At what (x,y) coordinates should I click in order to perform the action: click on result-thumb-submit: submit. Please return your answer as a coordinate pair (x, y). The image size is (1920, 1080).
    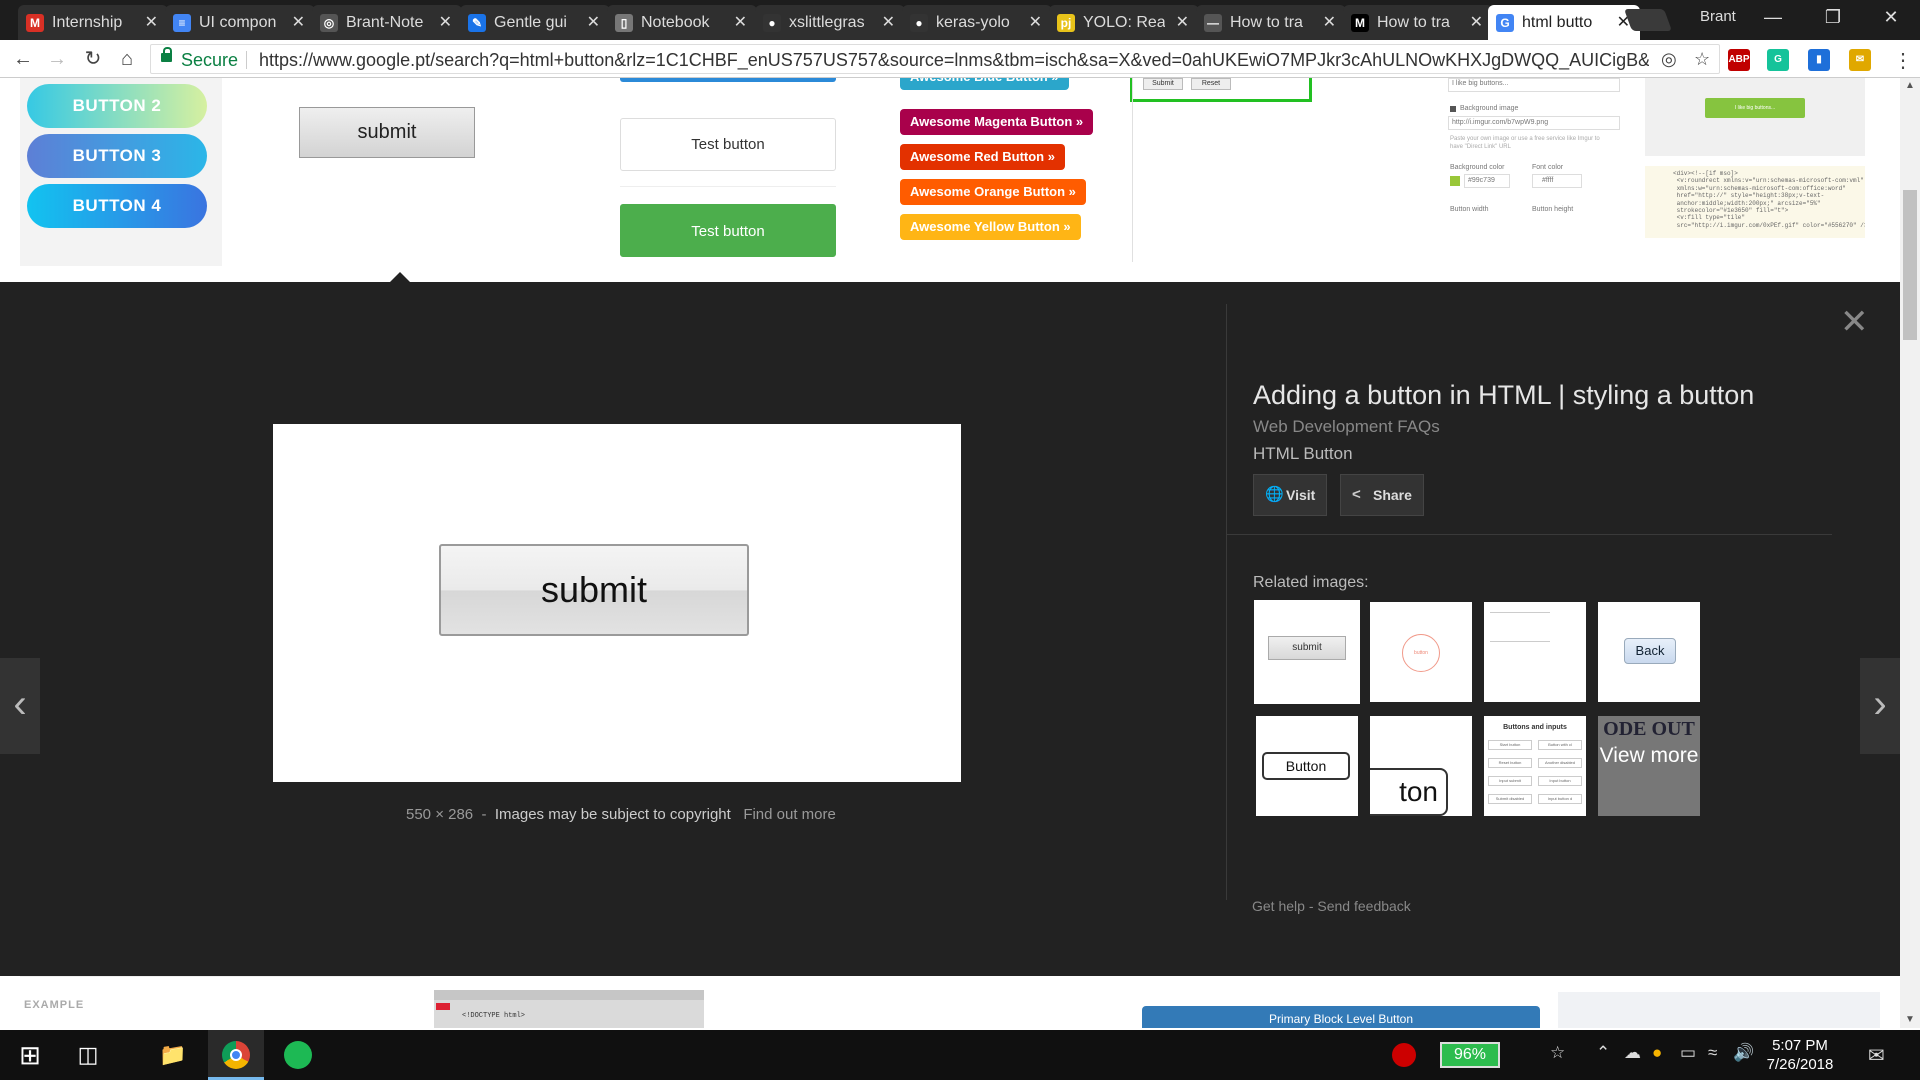
    Looking at the image, I should click on (384, 172).